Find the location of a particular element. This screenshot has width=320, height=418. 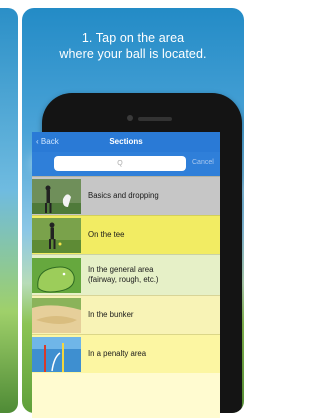

headline-line-2: where your ball is located. is located at coordinates (133, 54).